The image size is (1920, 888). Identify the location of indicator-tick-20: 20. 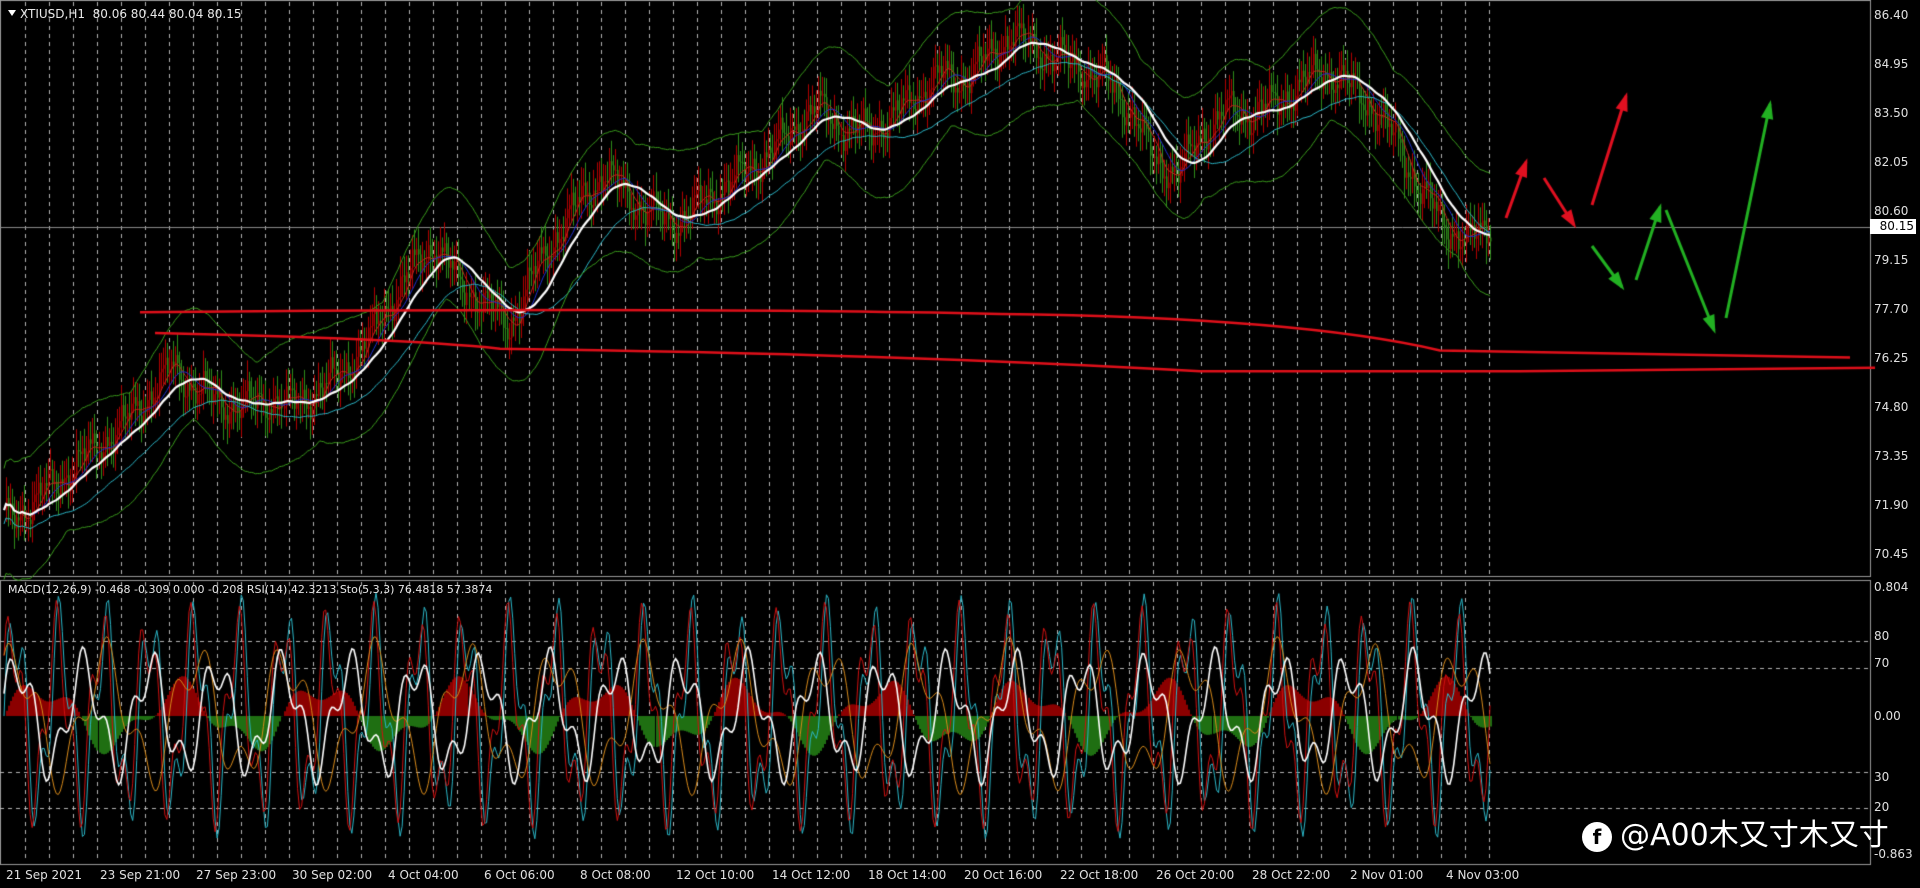
(1882, 807).